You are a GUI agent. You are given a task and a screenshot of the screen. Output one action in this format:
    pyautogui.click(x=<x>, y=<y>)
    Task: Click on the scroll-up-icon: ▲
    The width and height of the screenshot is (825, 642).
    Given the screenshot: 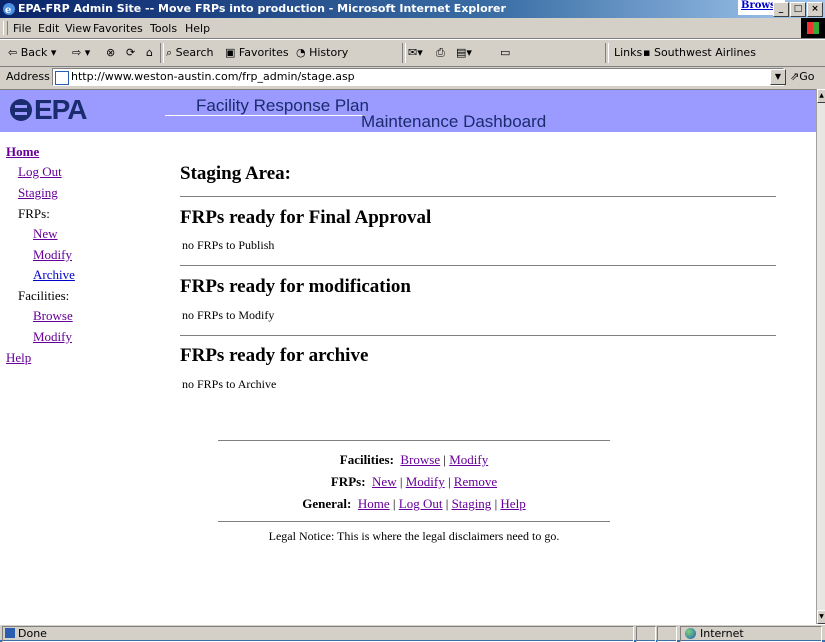 What is the action you would take?
    pyautogui.click(x=821, y=96)
    